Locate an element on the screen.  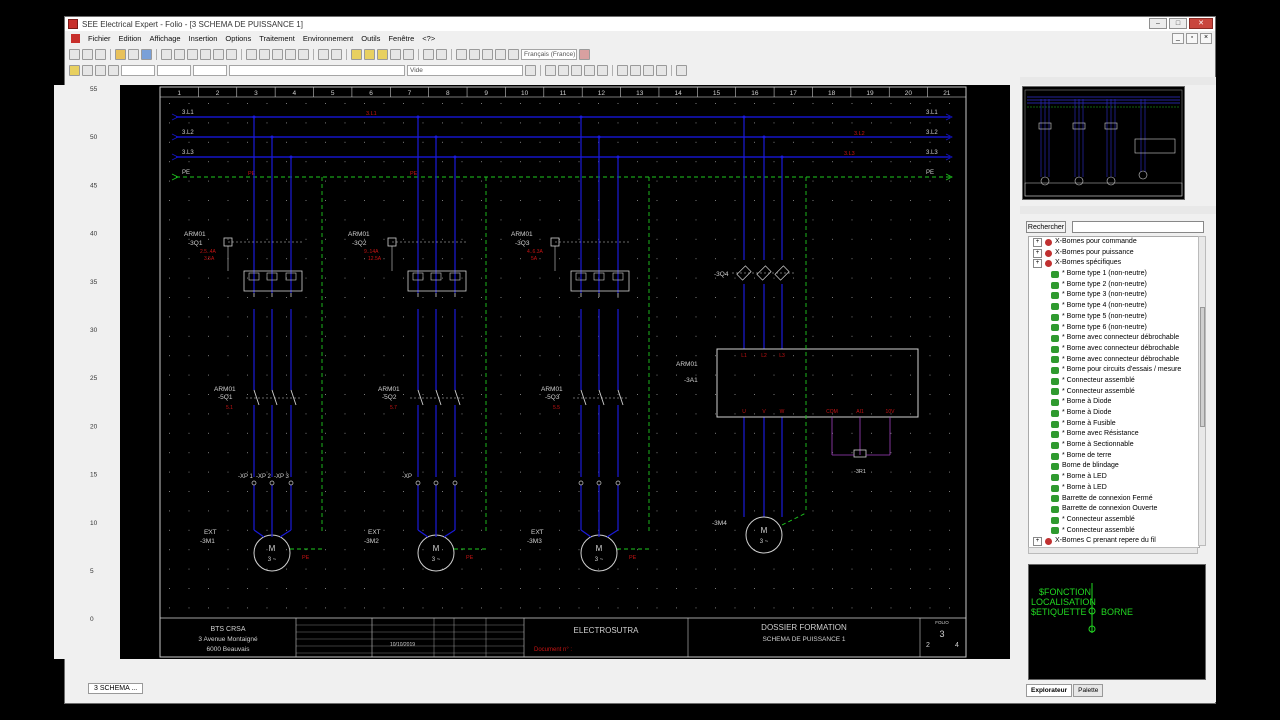
angle-field is located at coordinates (210, 70).